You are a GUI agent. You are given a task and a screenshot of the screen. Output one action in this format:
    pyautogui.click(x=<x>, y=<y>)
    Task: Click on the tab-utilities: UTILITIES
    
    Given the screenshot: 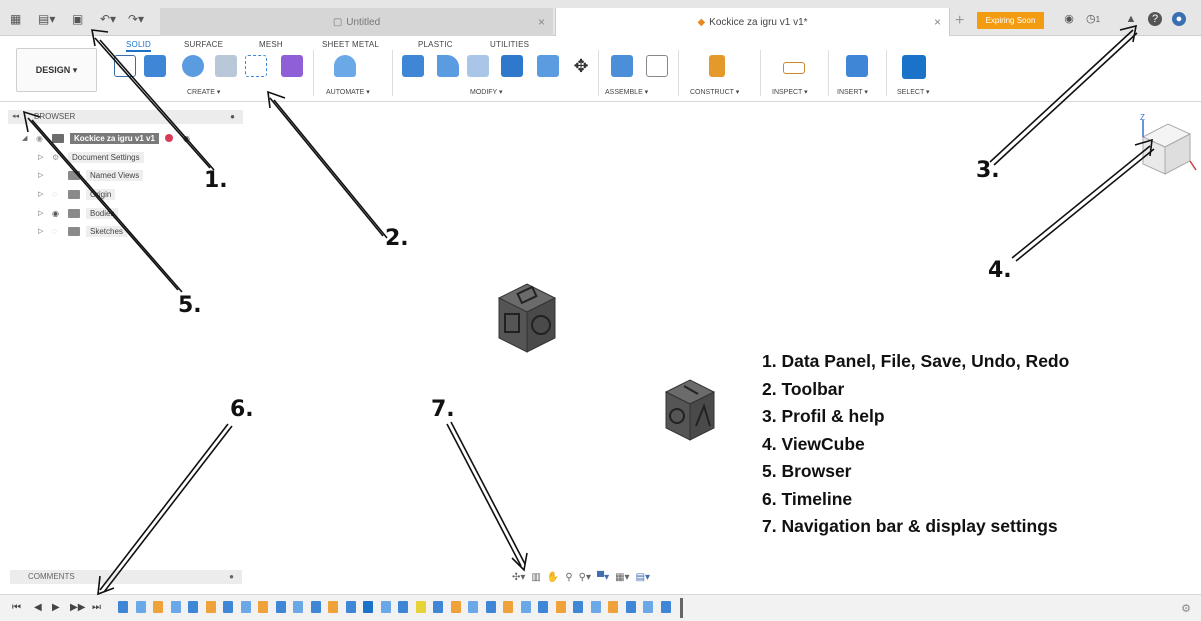 What is the action you would take?
    pyautogui.click(x=509, y=44)
    